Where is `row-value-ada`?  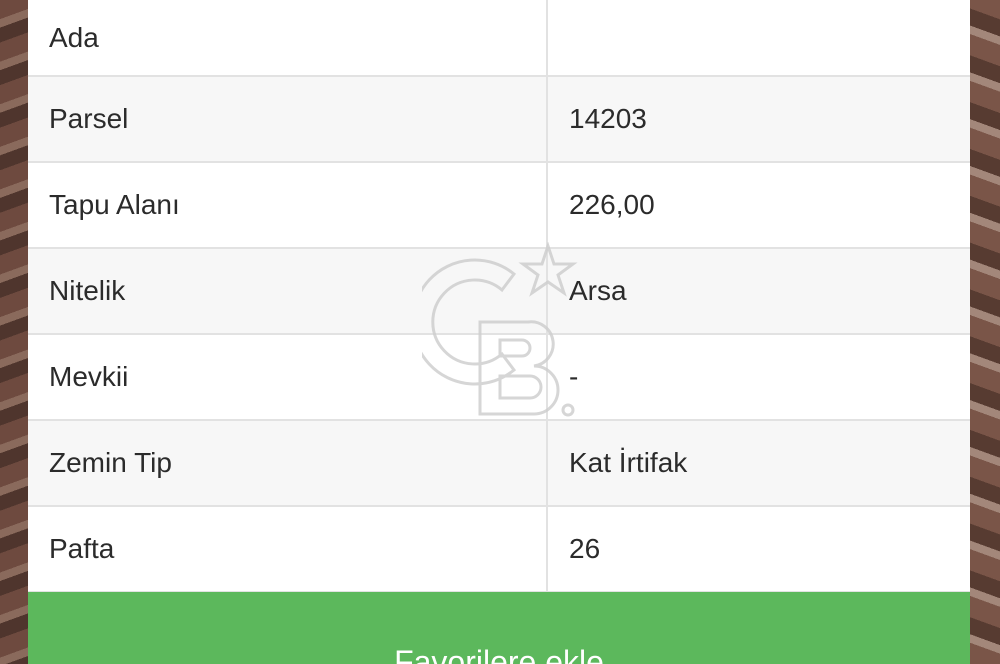 row-value-ada is located at coordinates (758, 38).